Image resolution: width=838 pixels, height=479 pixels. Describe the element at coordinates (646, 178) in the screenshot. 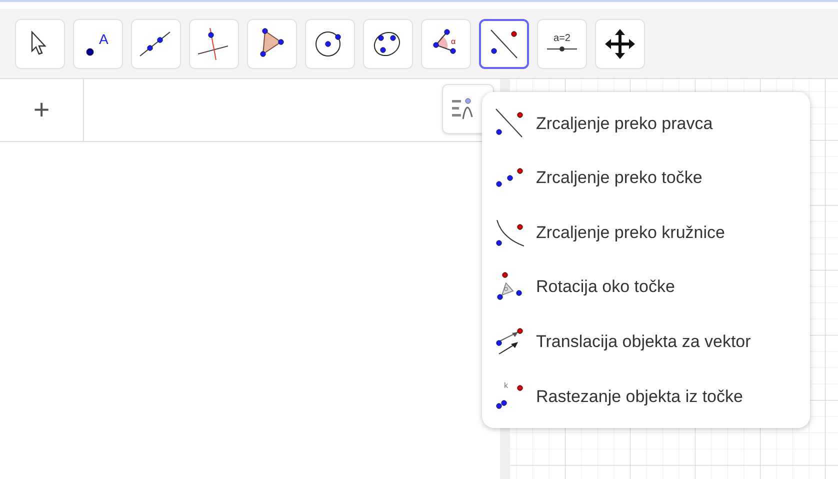

I see `menu-item: Zrcaljenje preko točke` at that location.